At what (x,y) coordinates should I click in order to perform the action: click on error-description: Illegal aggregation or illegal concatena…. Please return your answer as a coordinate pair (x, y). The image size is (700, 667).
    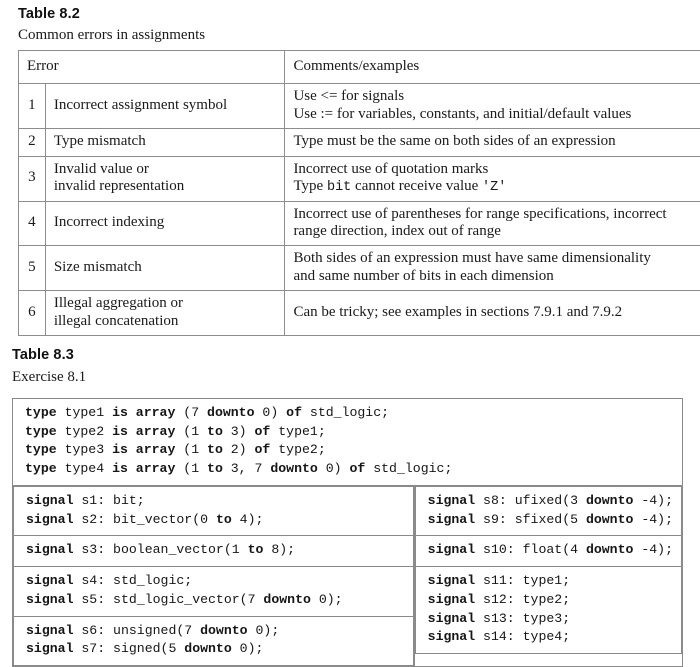
    Looking at the image, I should click on (165, 313).